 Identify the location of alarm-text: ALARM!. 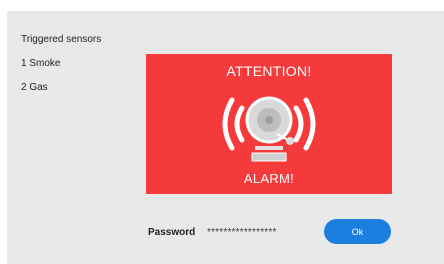
(269, 178).